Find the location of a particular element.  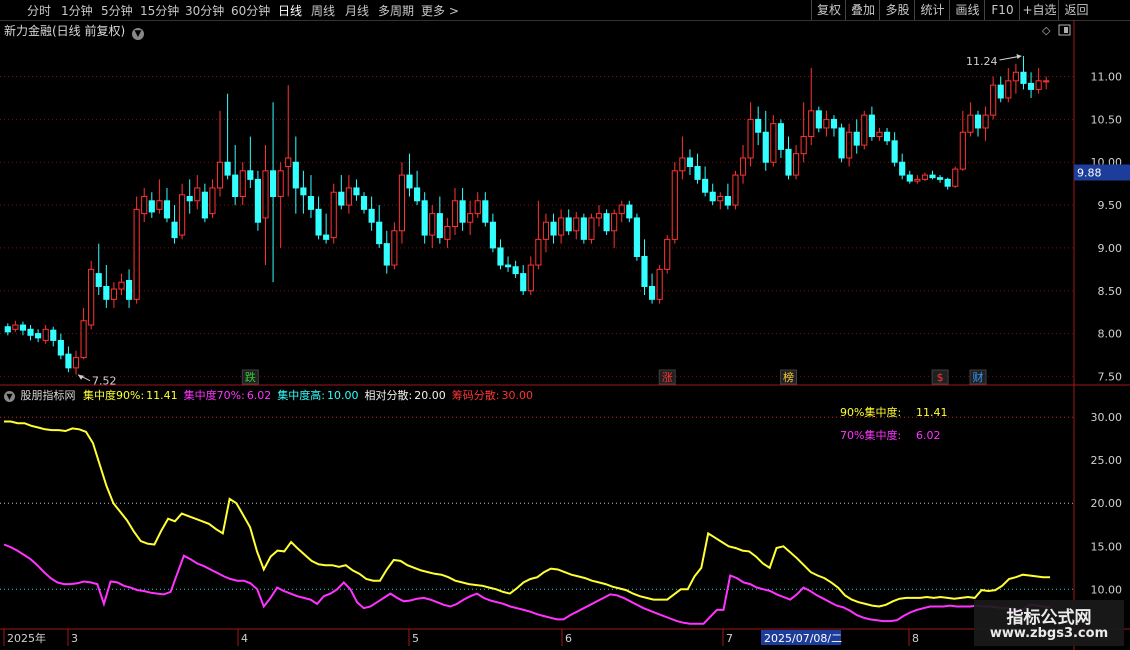

price-tick-label: 9.00 is located at coordinates (1110, 248).